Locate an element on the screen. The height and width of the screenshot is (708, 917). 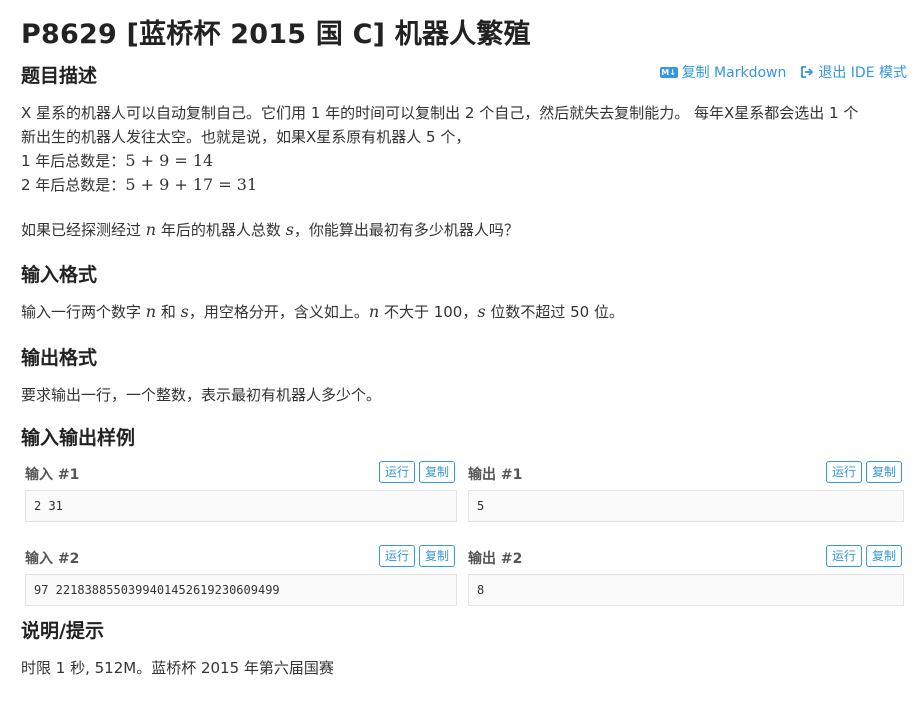
line4-prefix: 2 年后总数是： is located at coordinates (73, 185).